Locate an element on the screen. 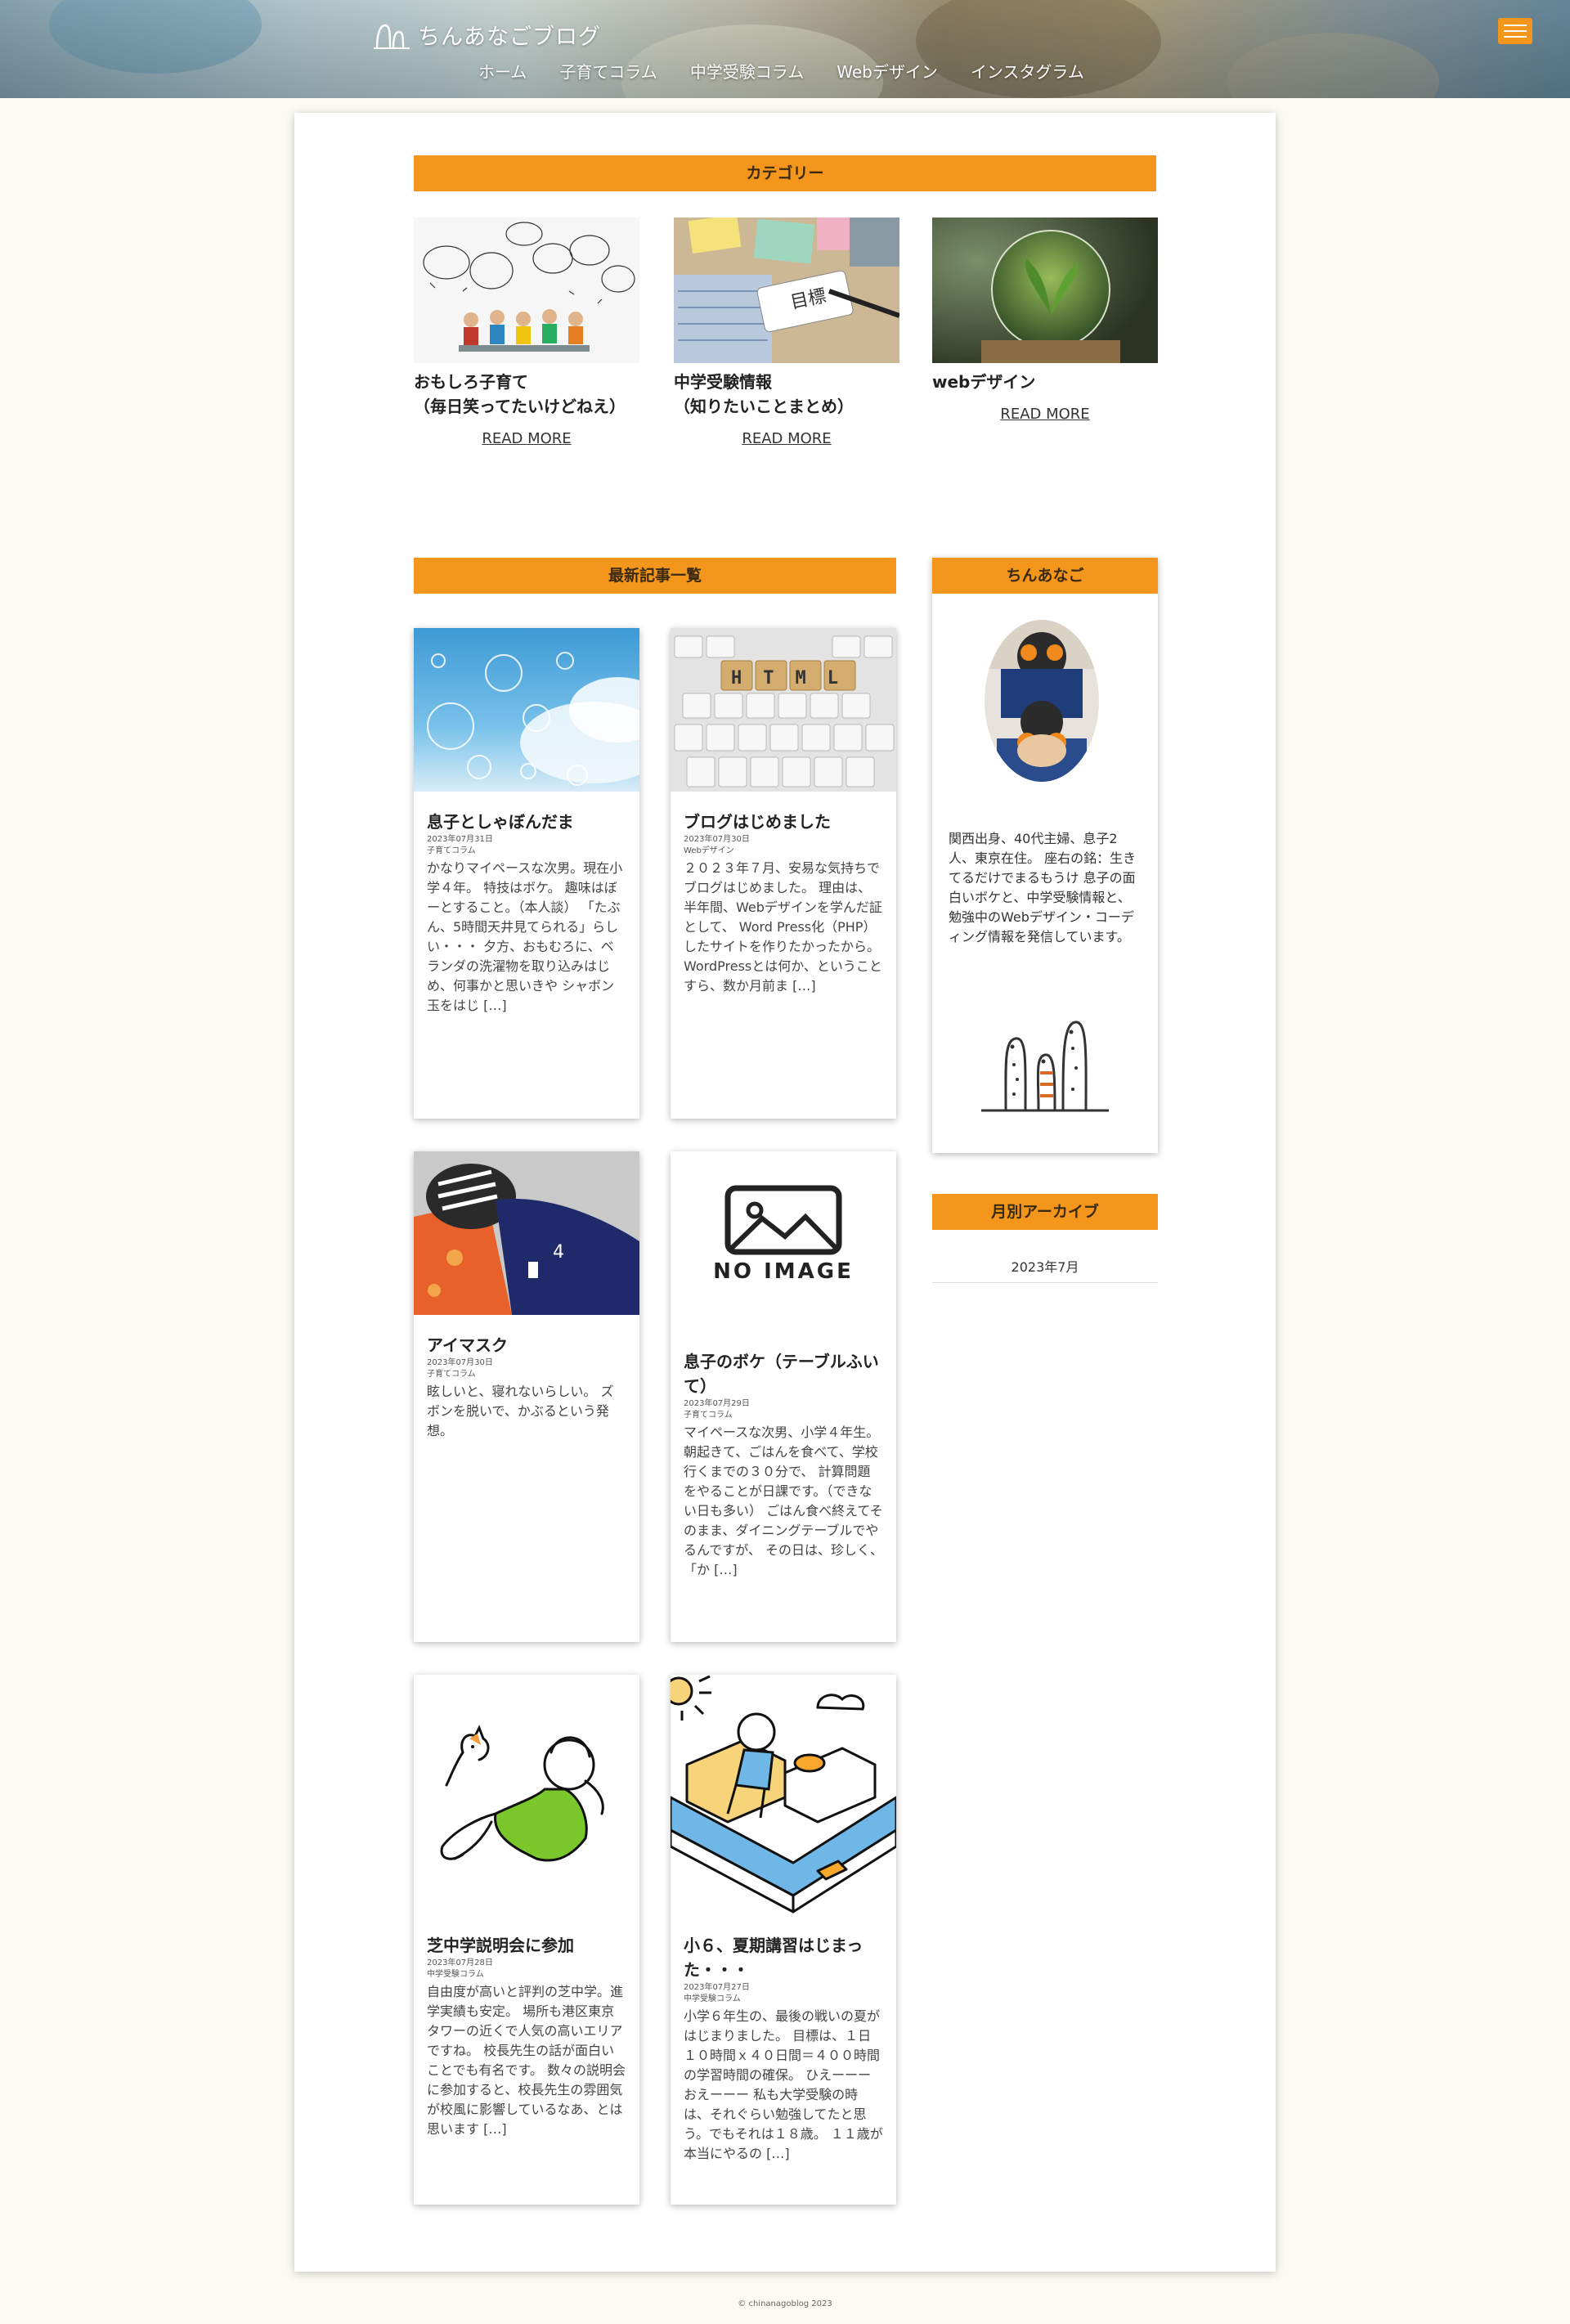  archive-heading: 月別アーカイブ is located at coordinates (1045, 1212).